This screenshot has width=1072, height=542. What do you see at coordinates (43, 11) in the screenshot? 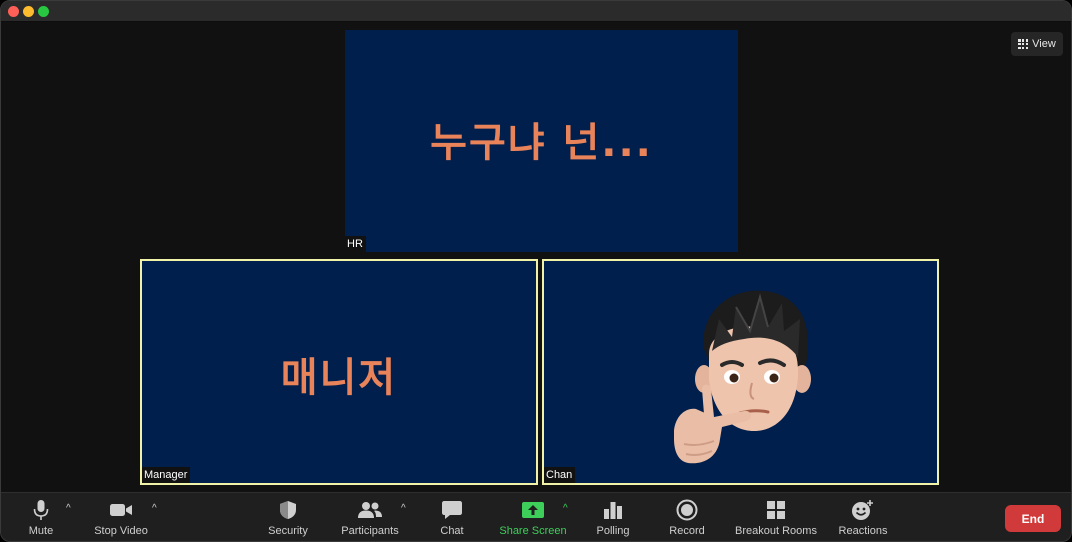
I see `maximize-window-button` at bounding box center [43, 11].